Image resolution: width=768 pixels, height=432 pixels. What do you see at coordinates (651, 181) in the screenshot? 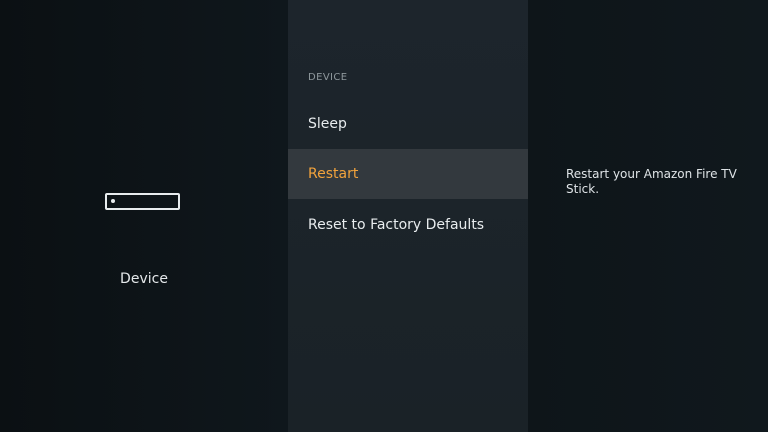
I see `item-description: Restart your Amazon Fire TV Stick.` at bounding box center [651, 181].